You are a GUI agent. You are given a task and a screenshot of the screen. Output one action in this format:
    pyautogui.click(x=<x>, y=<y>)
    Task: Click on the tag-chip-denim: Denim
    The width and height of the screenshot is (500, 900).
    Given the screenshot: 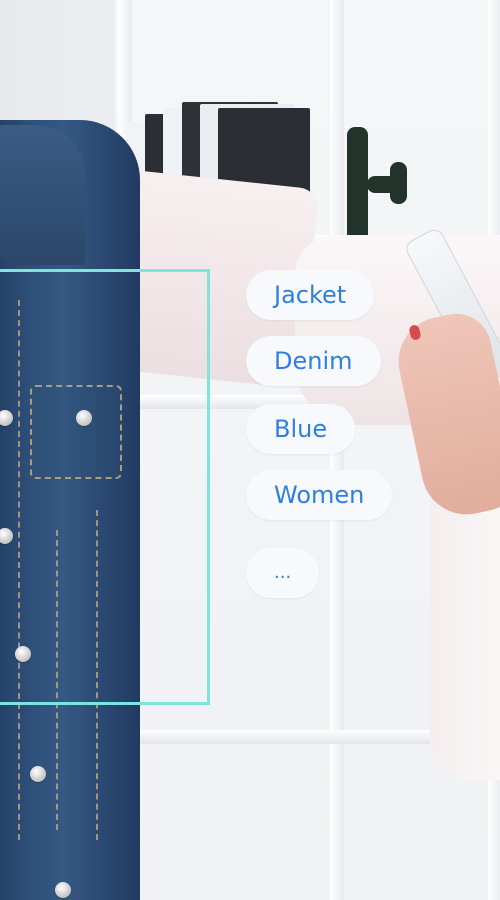 What is the action you would take?
    pyautogui.click(x=313, y=361)
    